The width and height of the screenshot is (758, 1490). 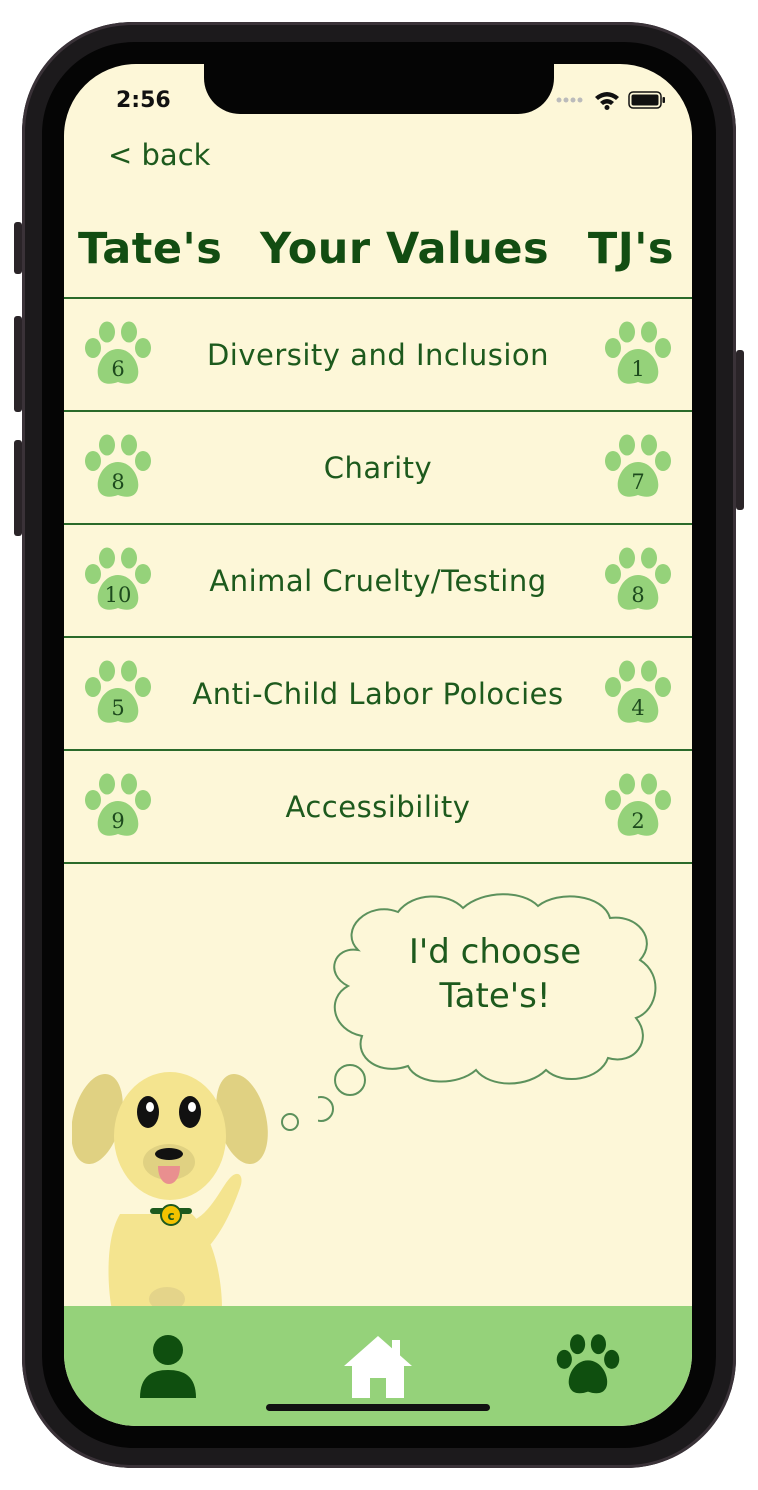 What do you see at coordinates (170, 1216) in the screenshot?
I see `svg-text: c` at bounding box center [170, 1216].